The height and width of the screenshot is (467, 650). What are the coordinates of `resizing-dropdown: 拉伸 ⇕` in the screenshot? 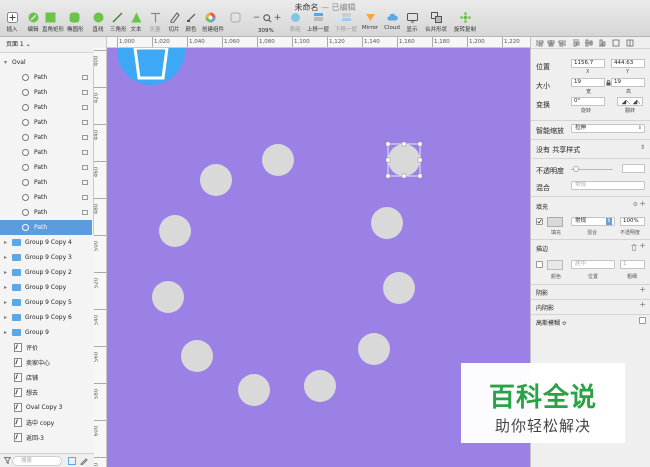 It's located at (608, 128).